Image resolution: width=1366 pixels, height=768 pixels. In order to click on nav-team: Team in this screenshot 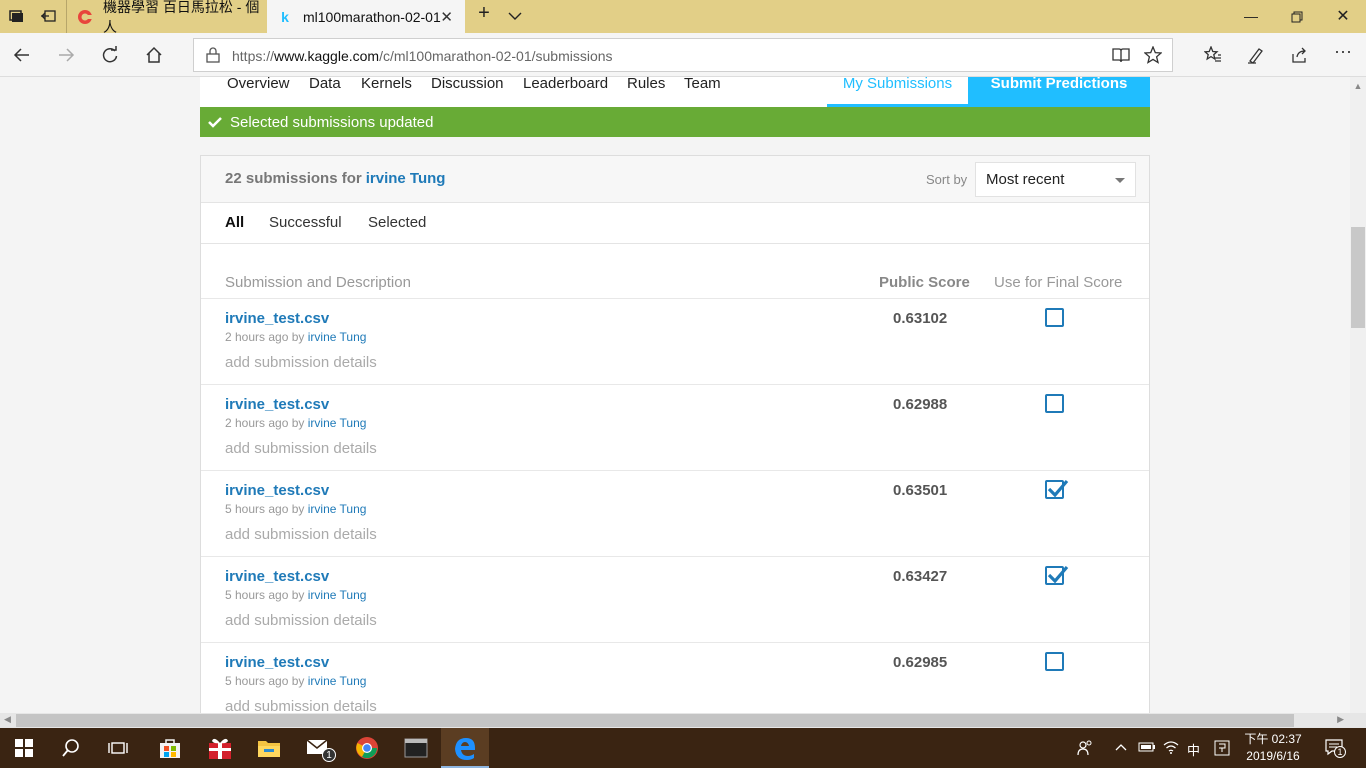, I will do `click(702, 84)`.